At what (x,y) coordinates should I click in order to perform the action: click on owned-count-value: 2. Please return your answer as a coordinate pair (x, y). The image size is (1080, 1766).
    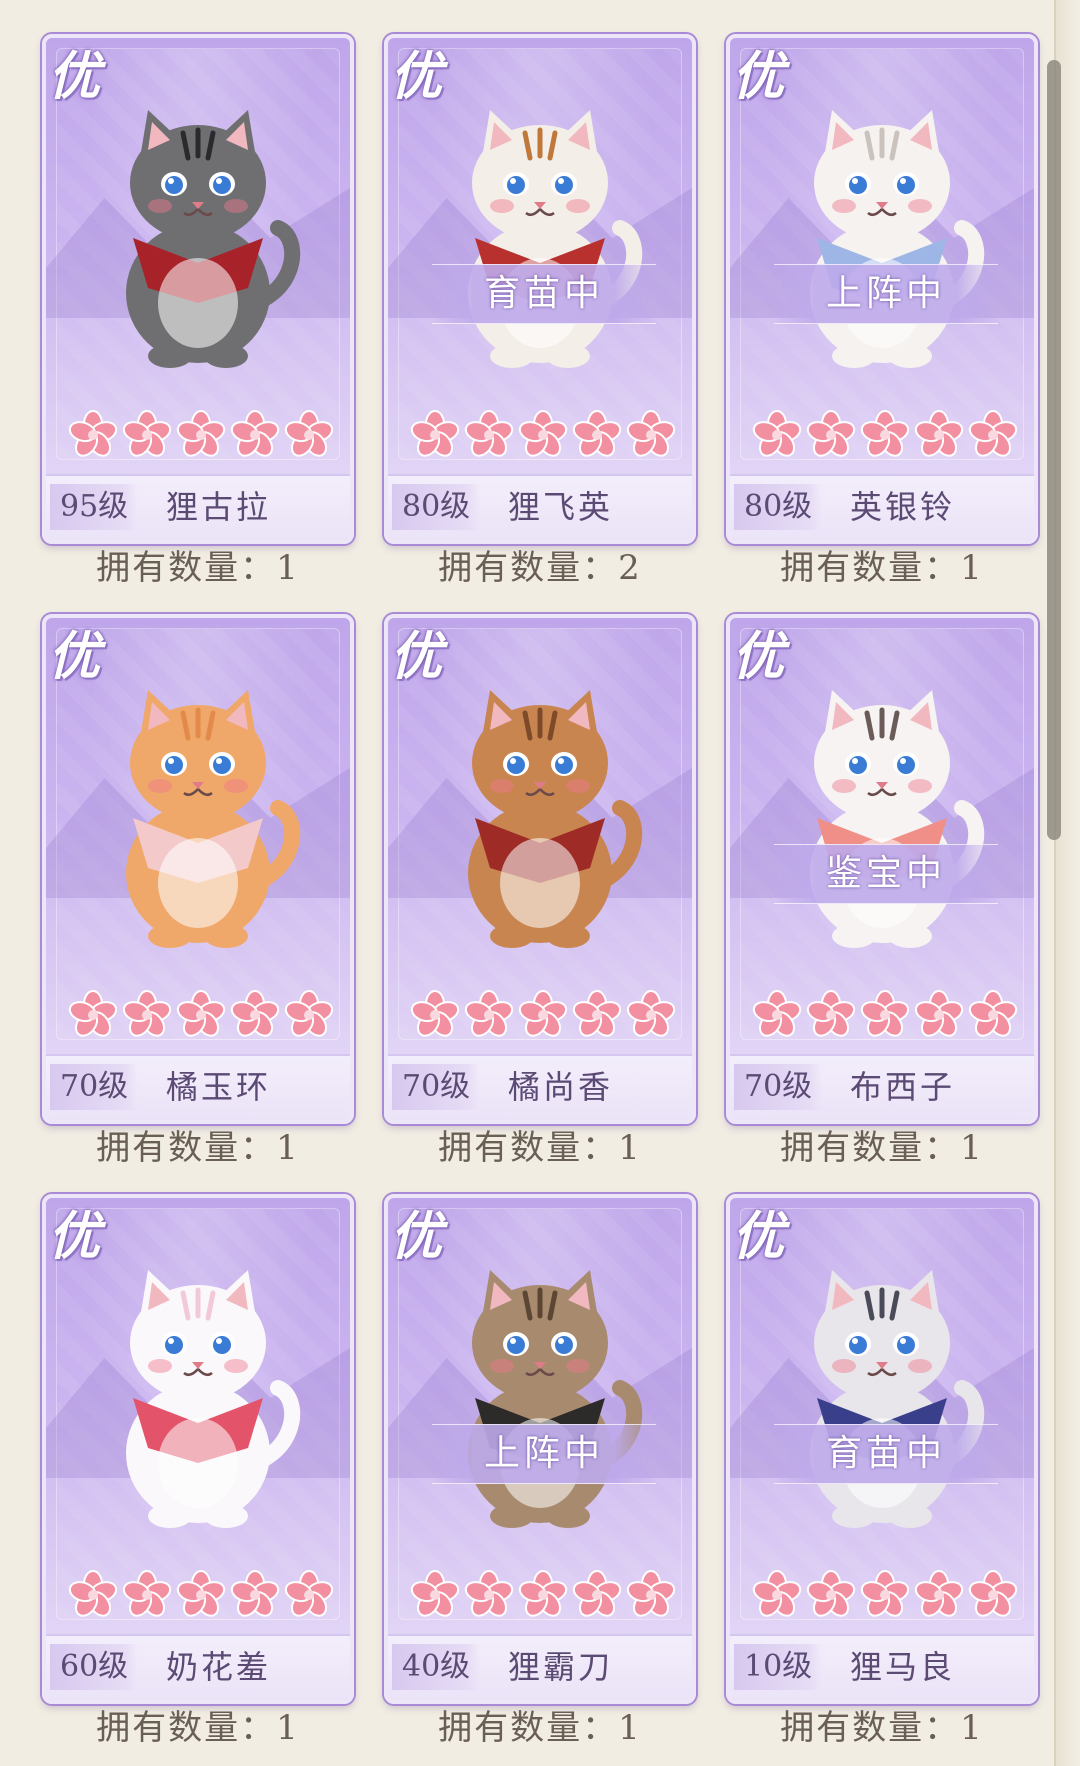
    Looking at the image, I should click on (630, 568).